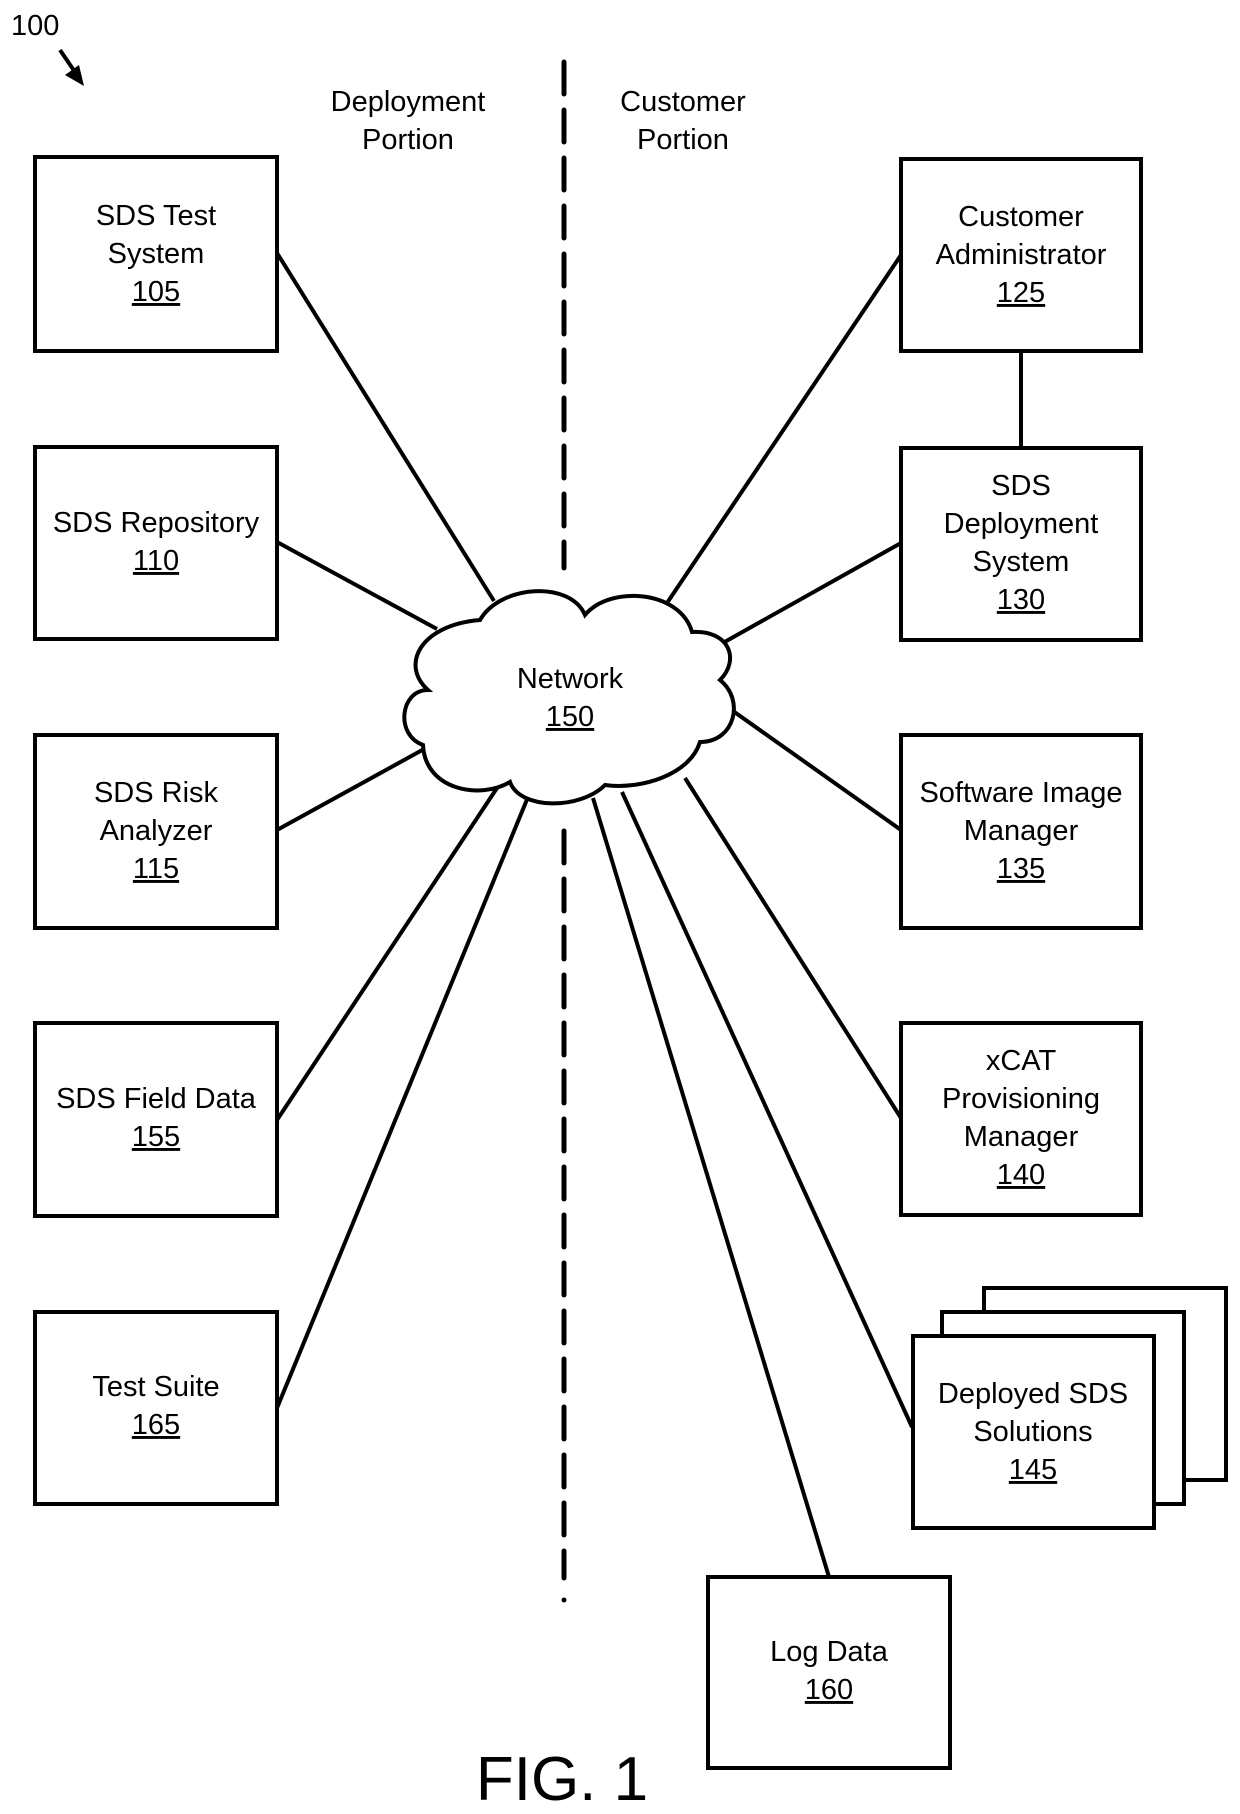  I want to click on node-label-line1: SDS Test, so click(156, 216).